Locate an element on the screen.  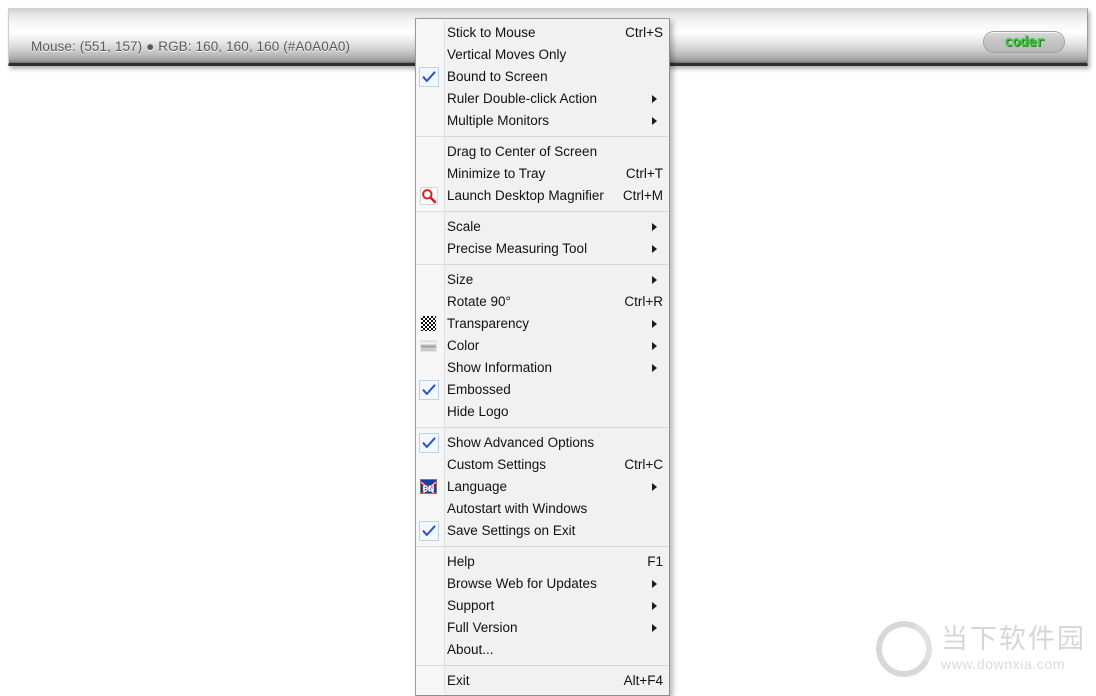
menu-item-label: Show Advanced Options is located at coordinates (521, 442).